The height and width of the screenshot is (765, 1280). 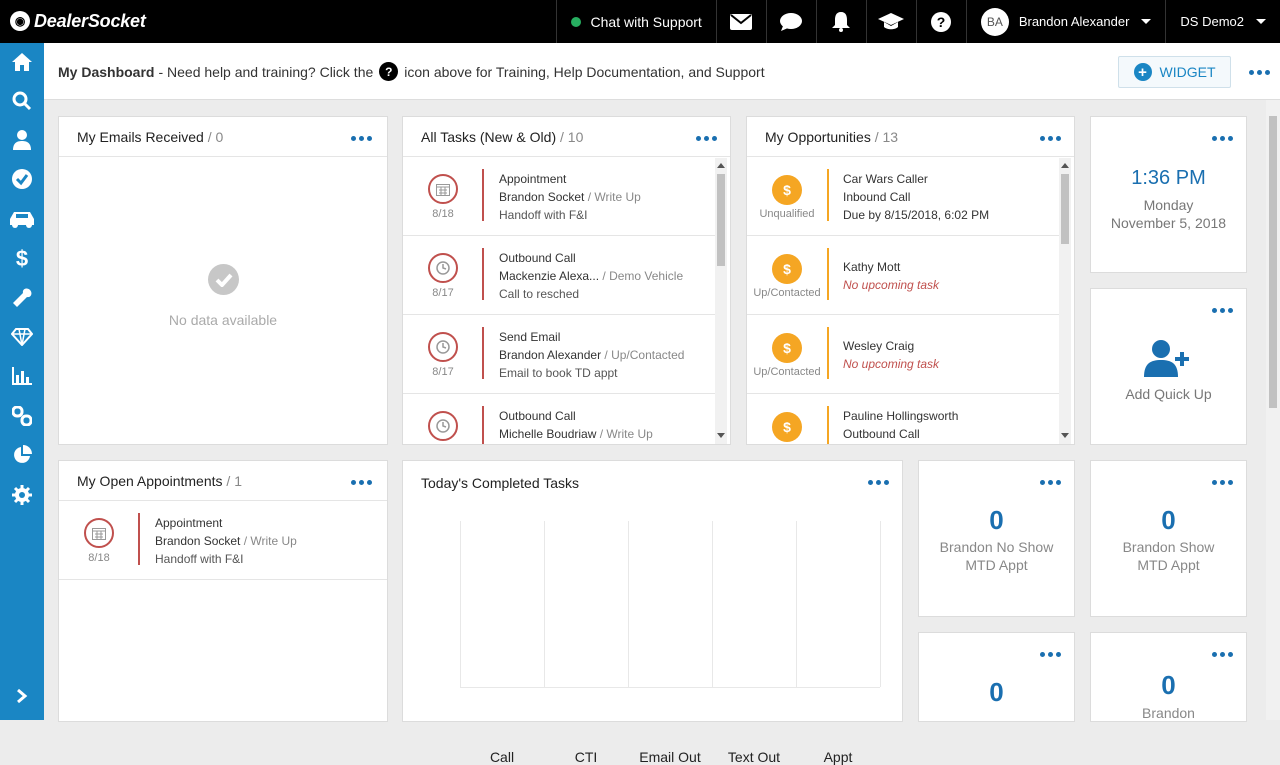 What do you see at coordinates (1065, 301) in the screenshot?
I see `opportunities-scrollbar` at bounding box center [1065, 301].